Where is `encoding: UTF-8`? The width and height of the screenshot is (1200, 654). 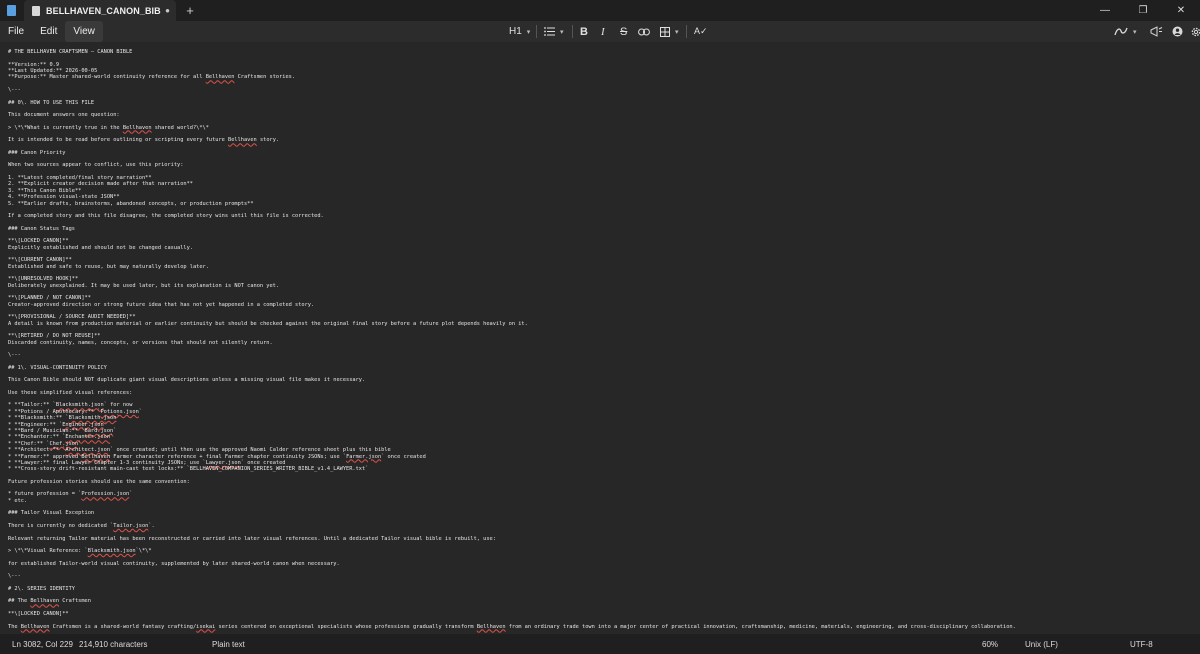 encoding: UTF-8 is located at coordinates (1141, 644).